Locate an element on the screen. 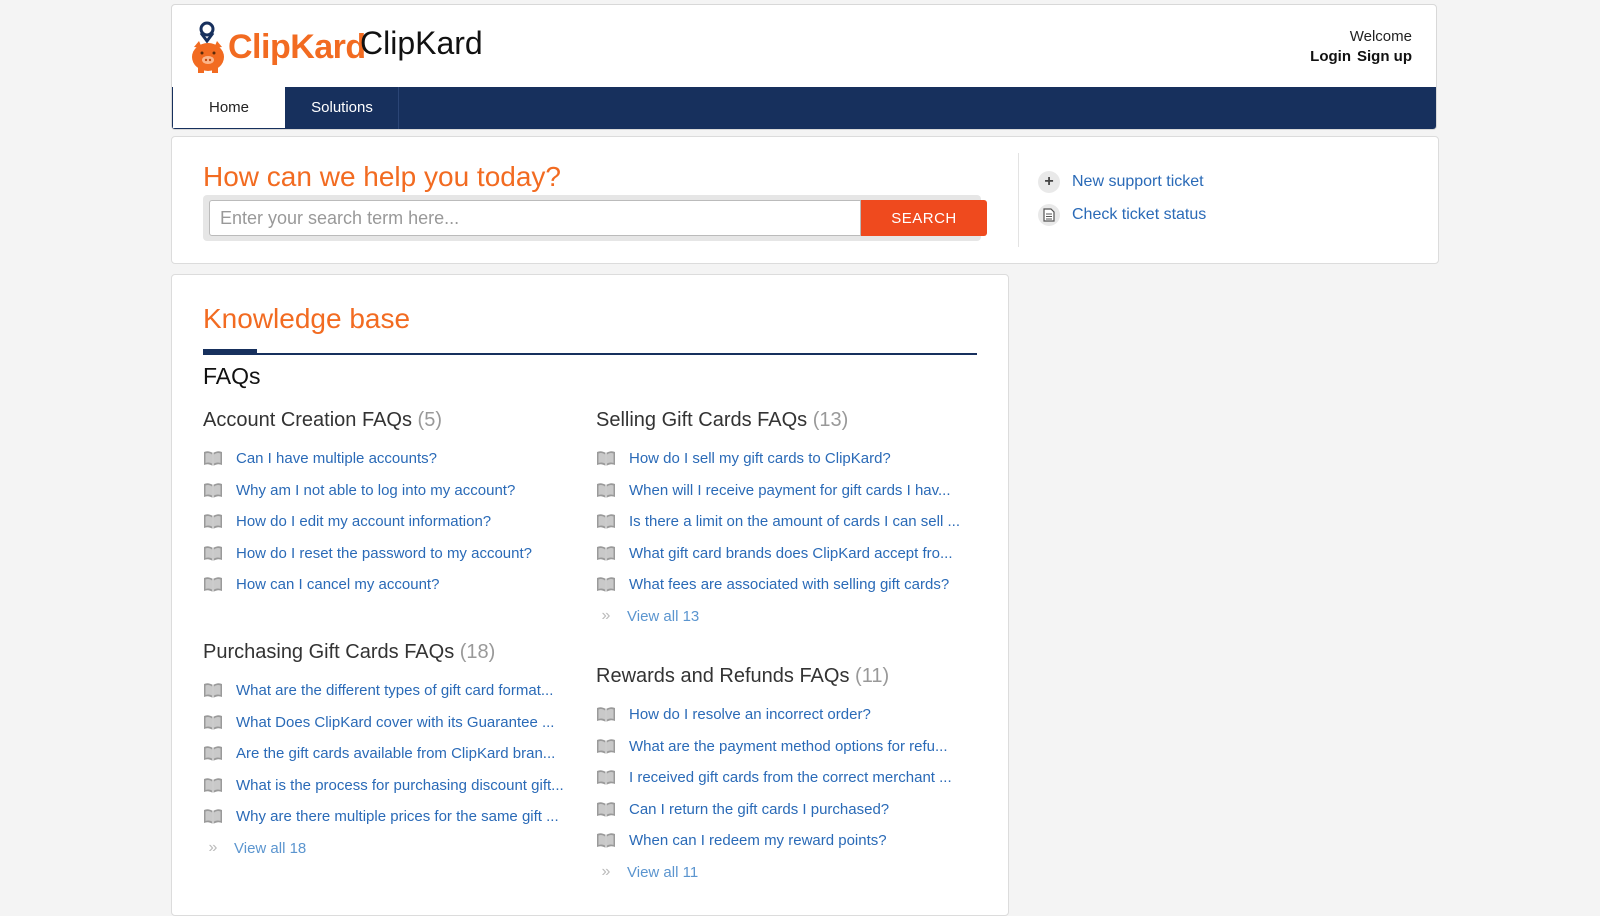  new-support-ticket-link: + New support ticket is located at coordinates (1121, 182).